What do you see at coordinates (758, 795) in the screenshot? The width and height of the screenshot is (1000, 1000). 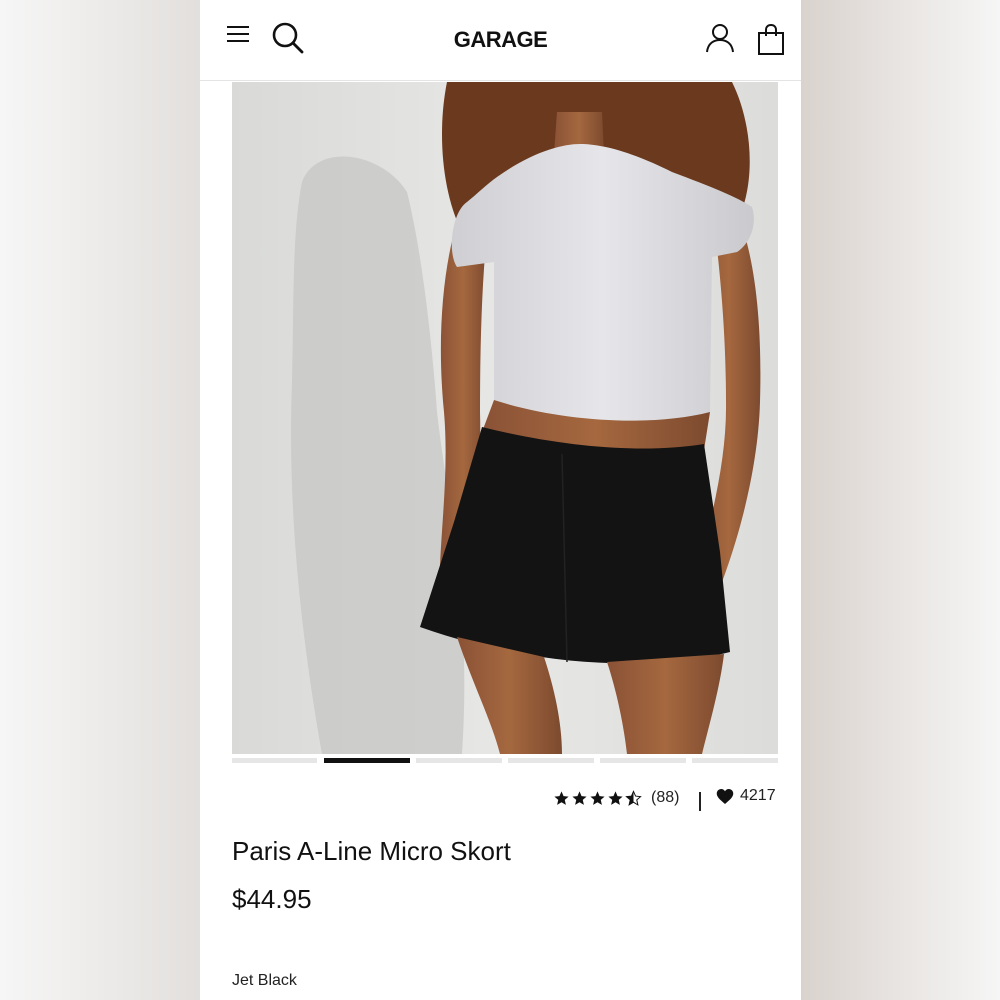 I see `favorites-count: 4217` at bounding box center [758, 795].